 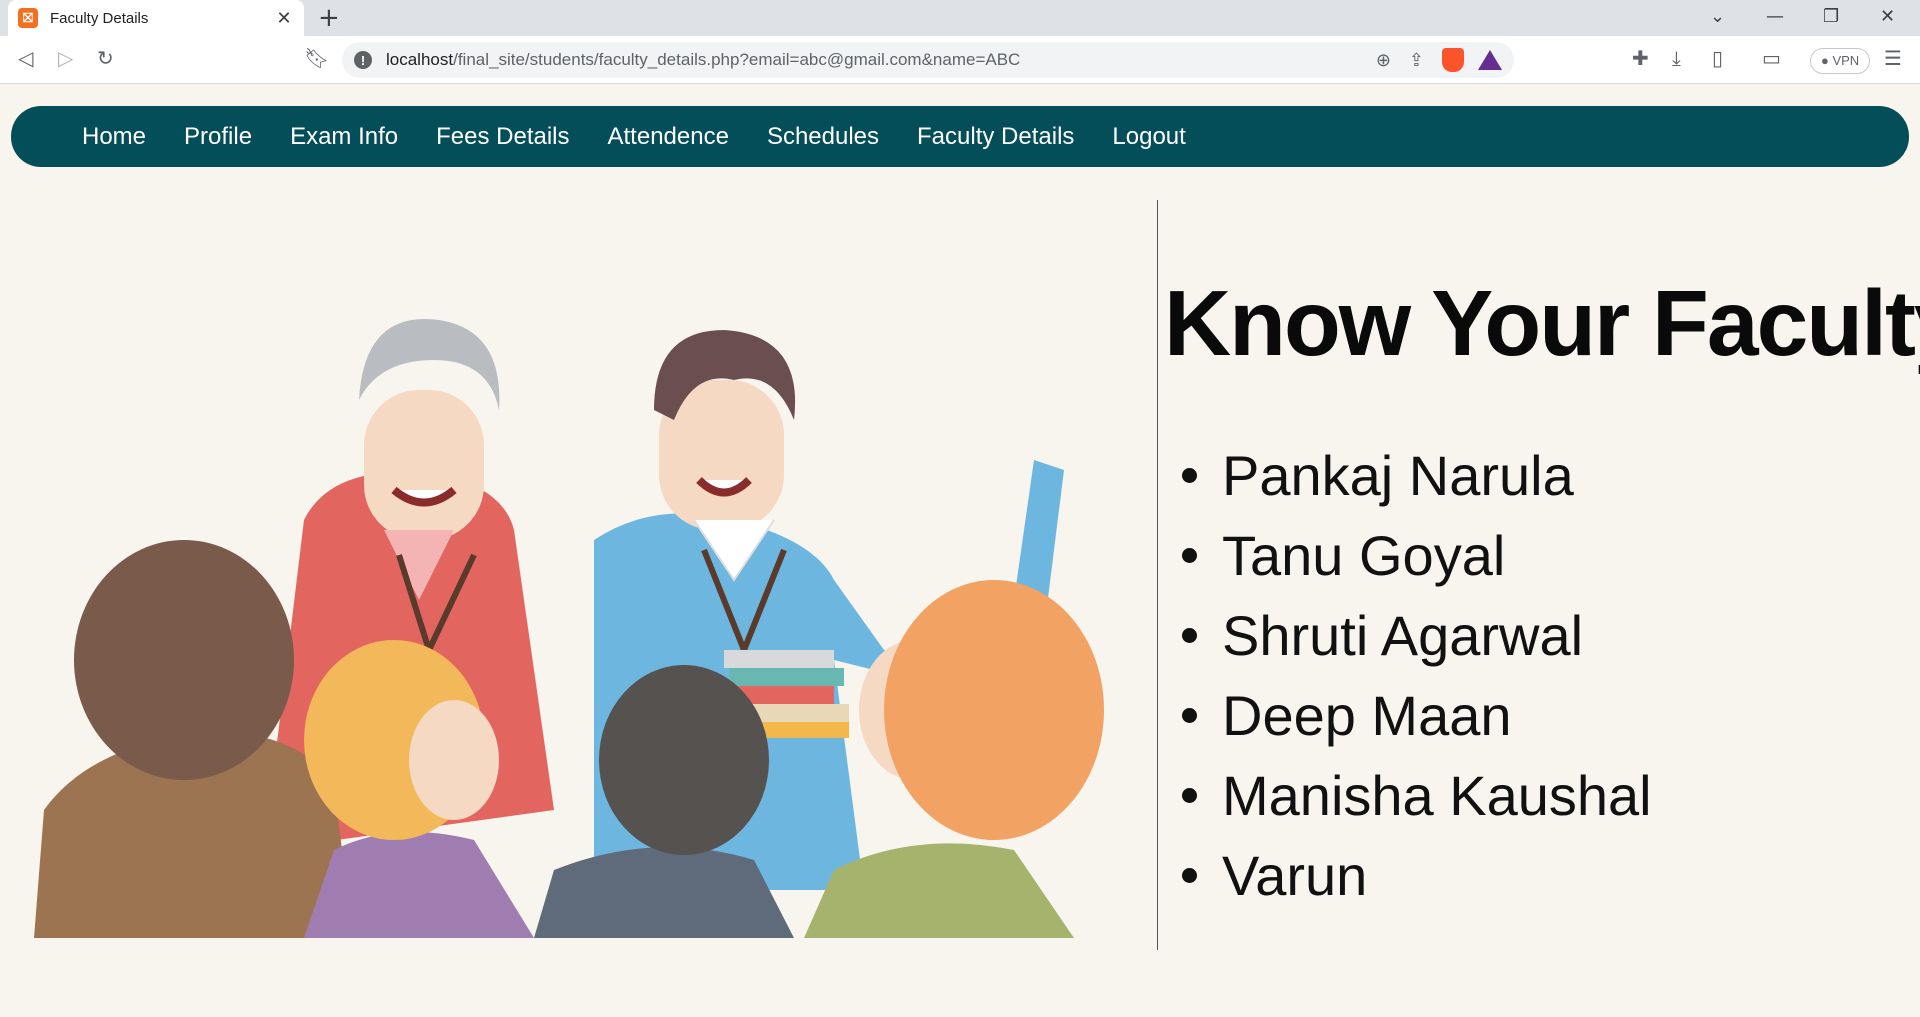 I want to click on student-dark-hair, so click(x=684, y=760).